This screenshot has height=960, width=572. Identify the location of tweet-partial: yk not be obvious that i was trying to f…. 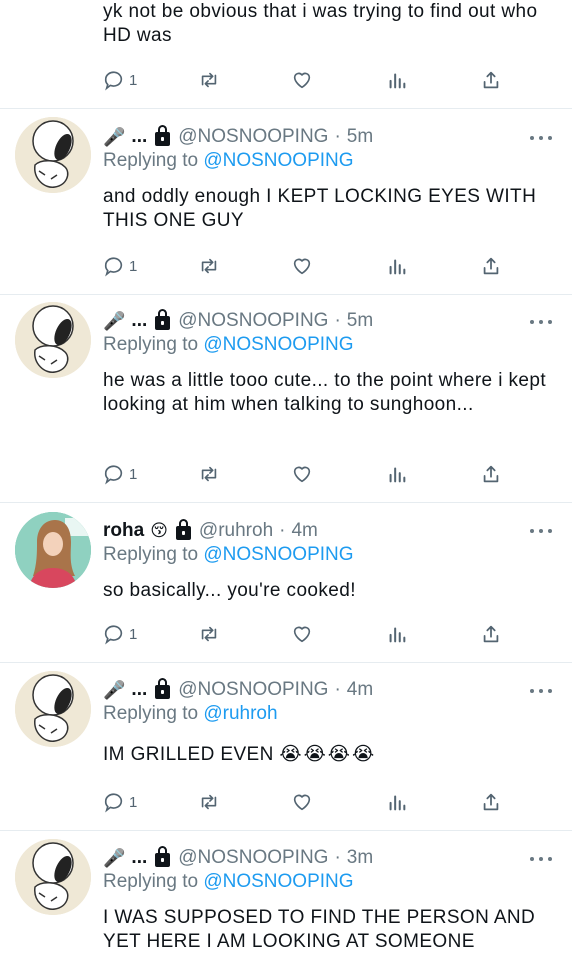
(286, 54).